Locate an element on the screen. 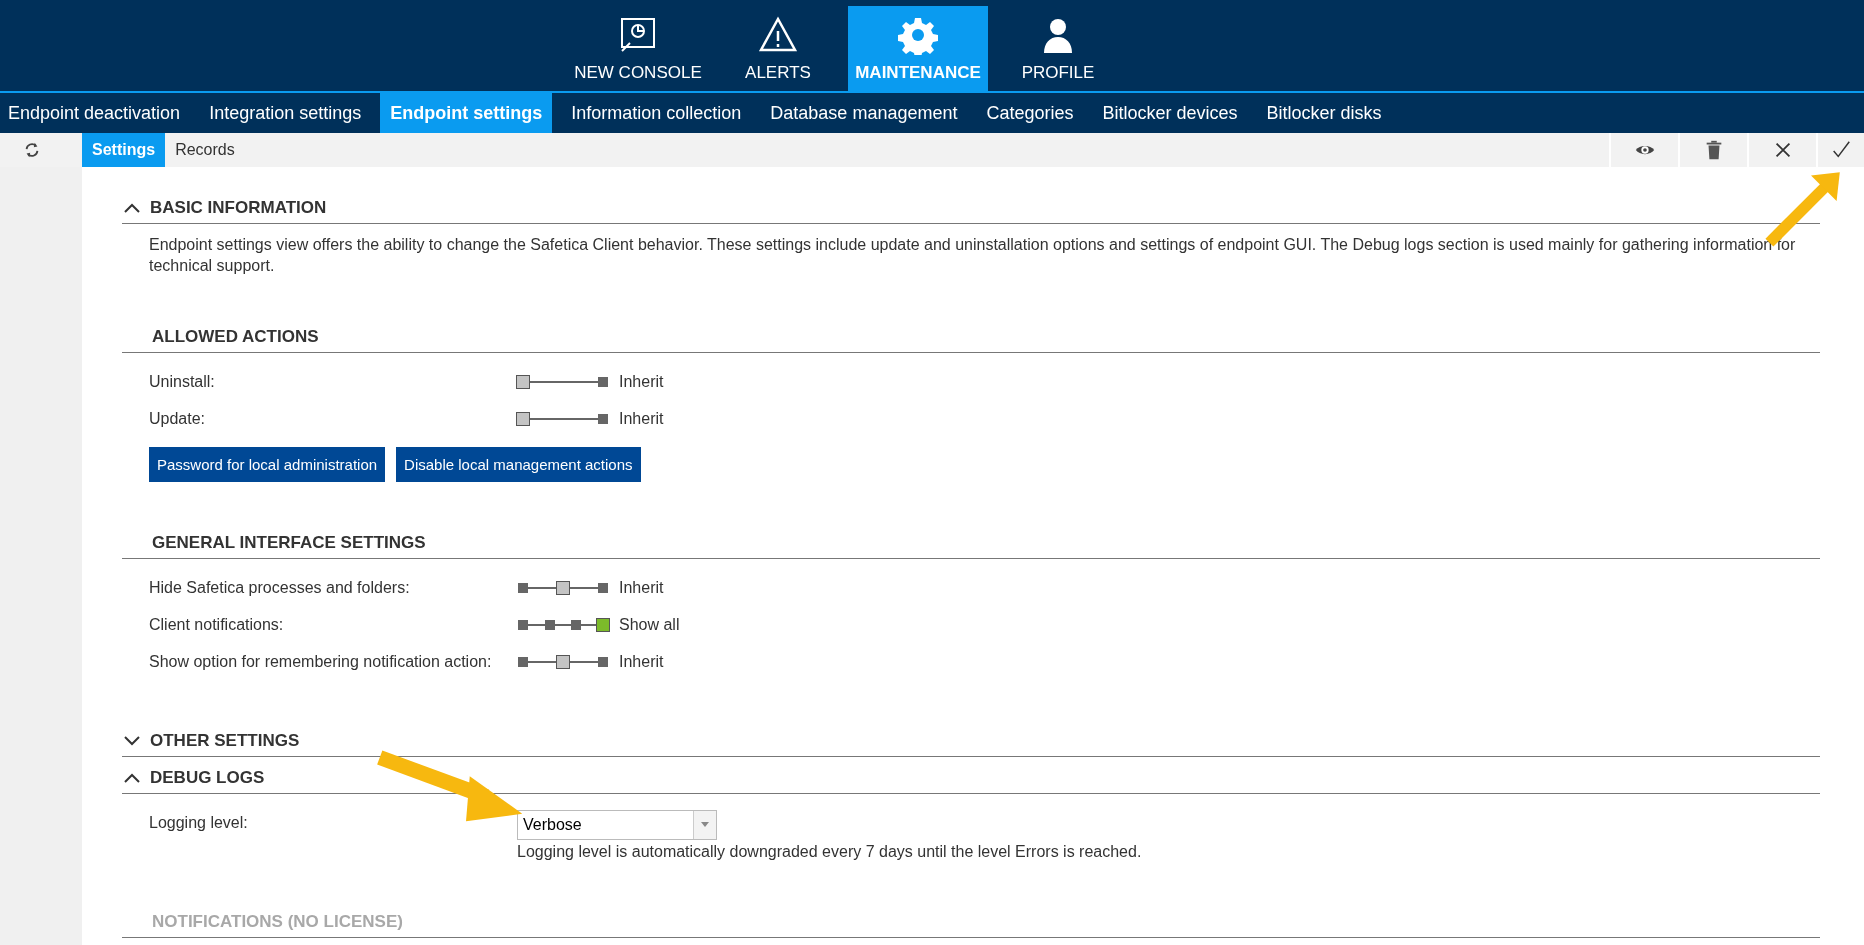  section-title: NOTIFICATIONS (NO LICENSE) is located at coordinates (277, 922).